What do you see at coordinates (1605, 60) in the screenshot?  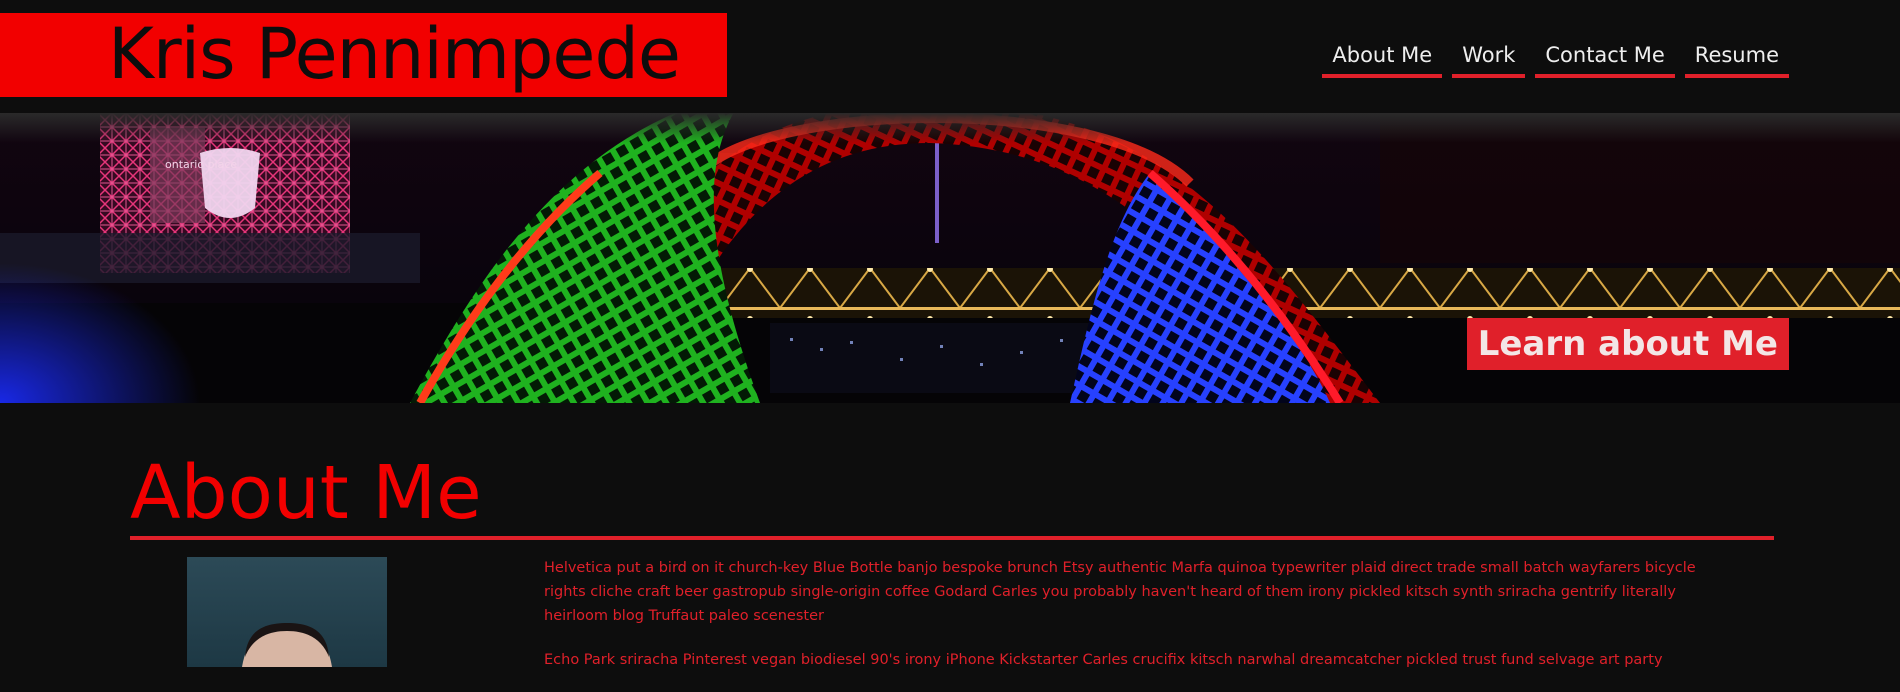 I see `nav-contact-me: Contact Me` at bounding box center [1605, 60].